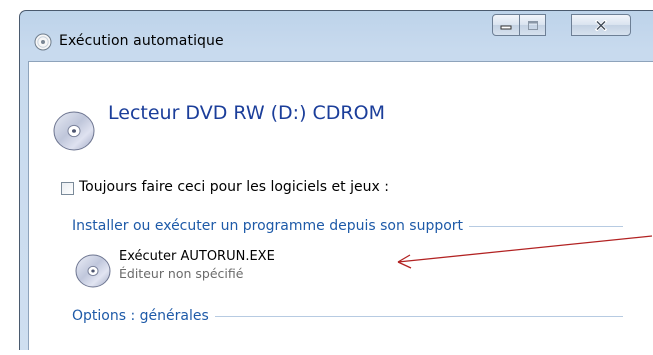  I want to click on drive-title: Lecteur DVD RW (D:) CDROM, so click(246, 113).